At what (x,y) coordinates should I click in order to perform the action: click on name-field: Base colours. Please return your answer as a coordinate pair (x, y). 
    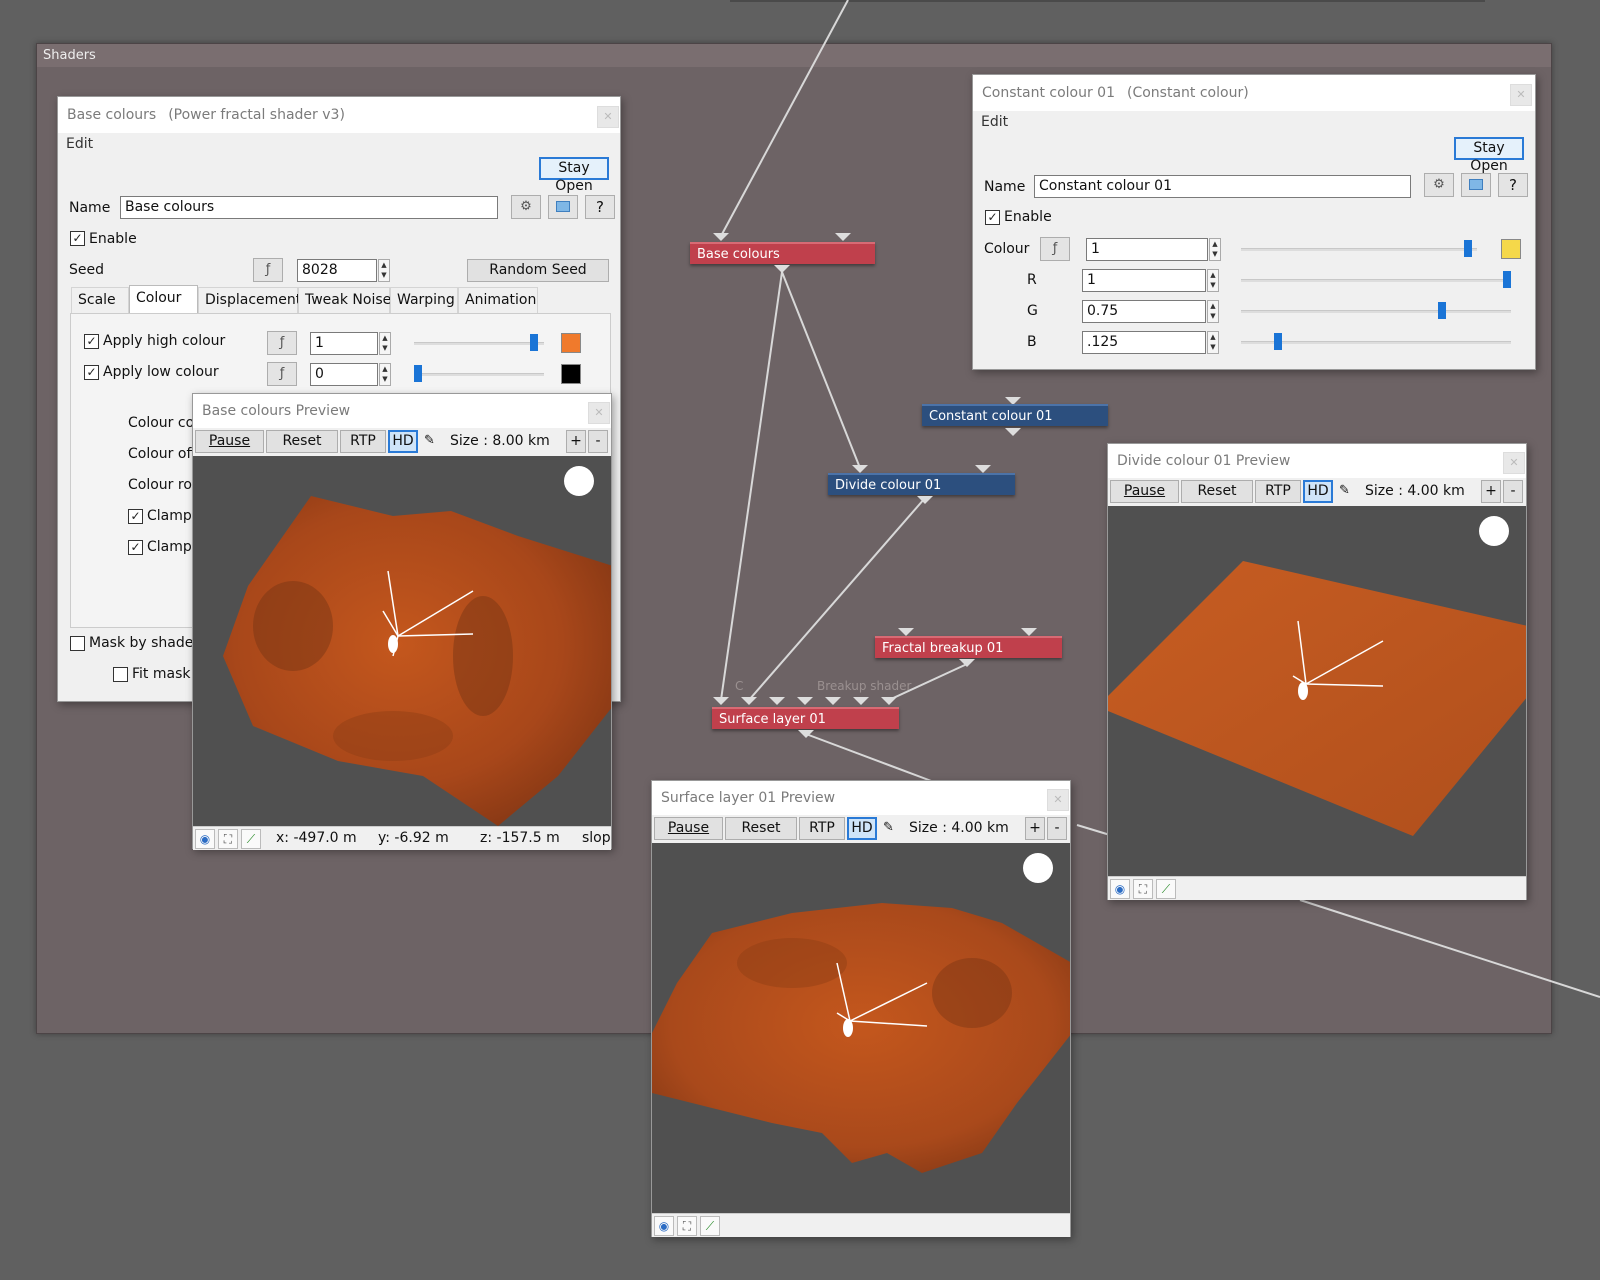
    Looking at the image, I should click on (309, 207).